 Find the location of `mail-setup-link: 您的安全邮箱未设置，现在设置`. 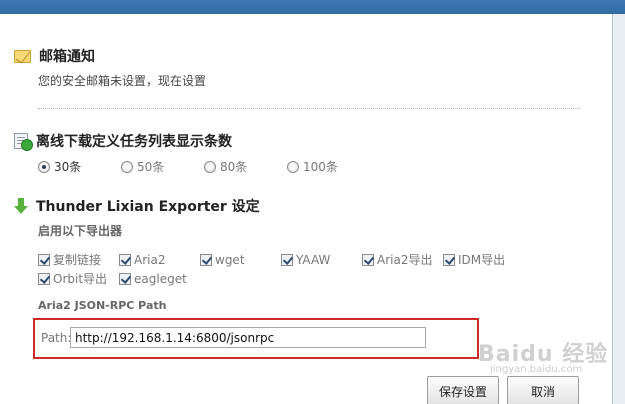

mail-setup-link: 您的安全邮箱未设置，现在设置 is located at coordinates (122, 80).